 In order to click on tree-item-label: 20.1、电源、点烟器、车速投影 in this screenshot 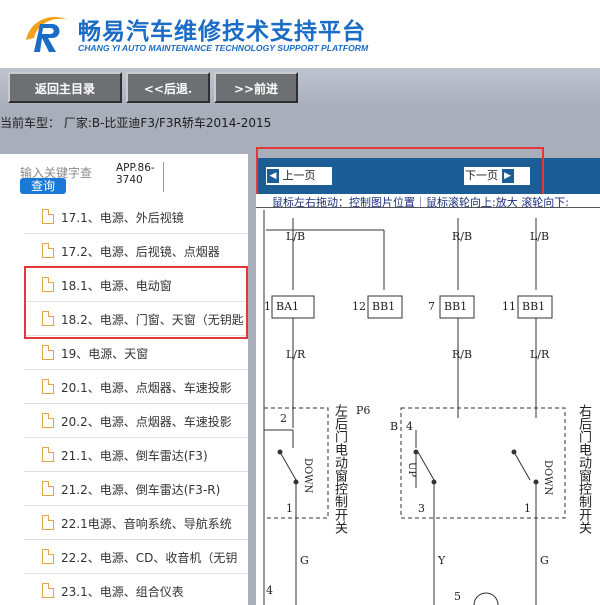, I will do `click(146, 388)`.